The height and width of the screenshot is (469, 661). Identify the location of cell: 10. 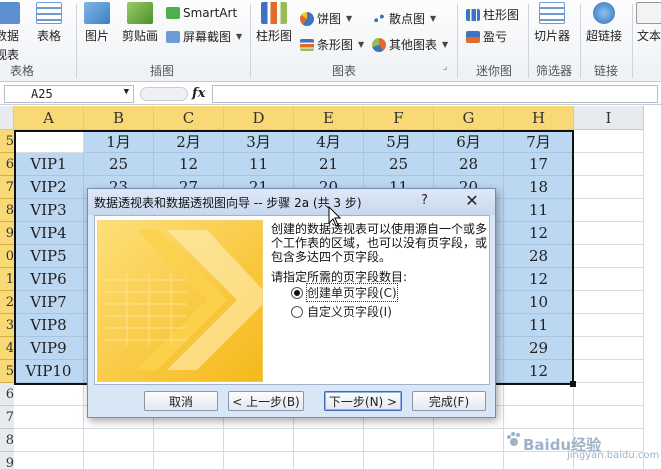
(539, 302).